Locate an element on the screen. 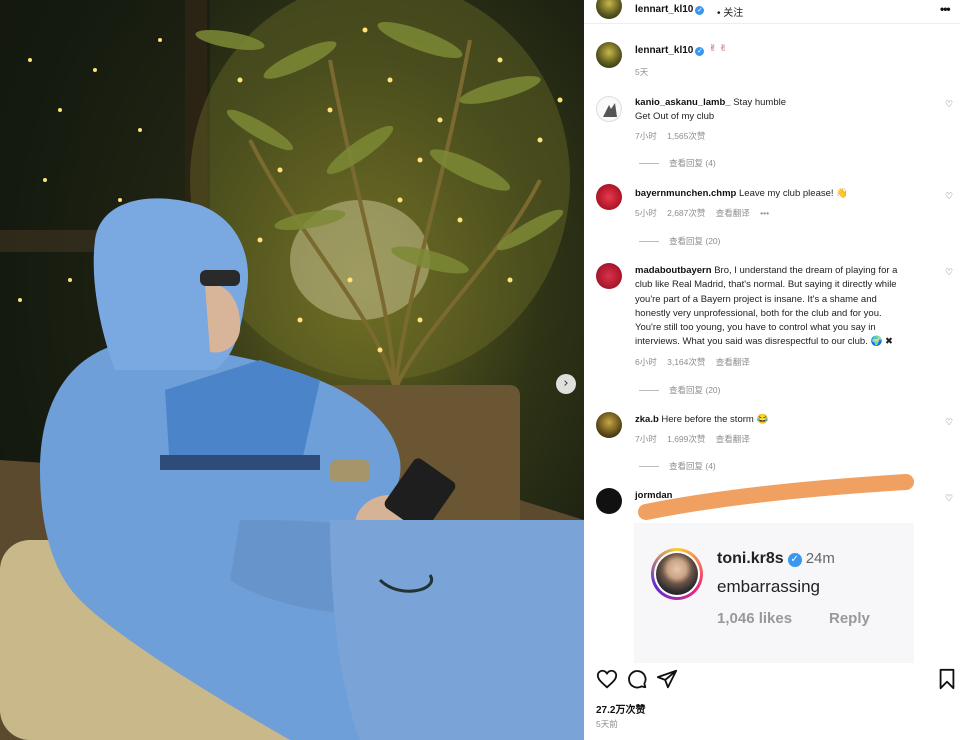 This screenshot has height=740, width=960. comment-meta: 5小时 2,687次赞 查看翻译 ••• is located at coordinates (706, 213).